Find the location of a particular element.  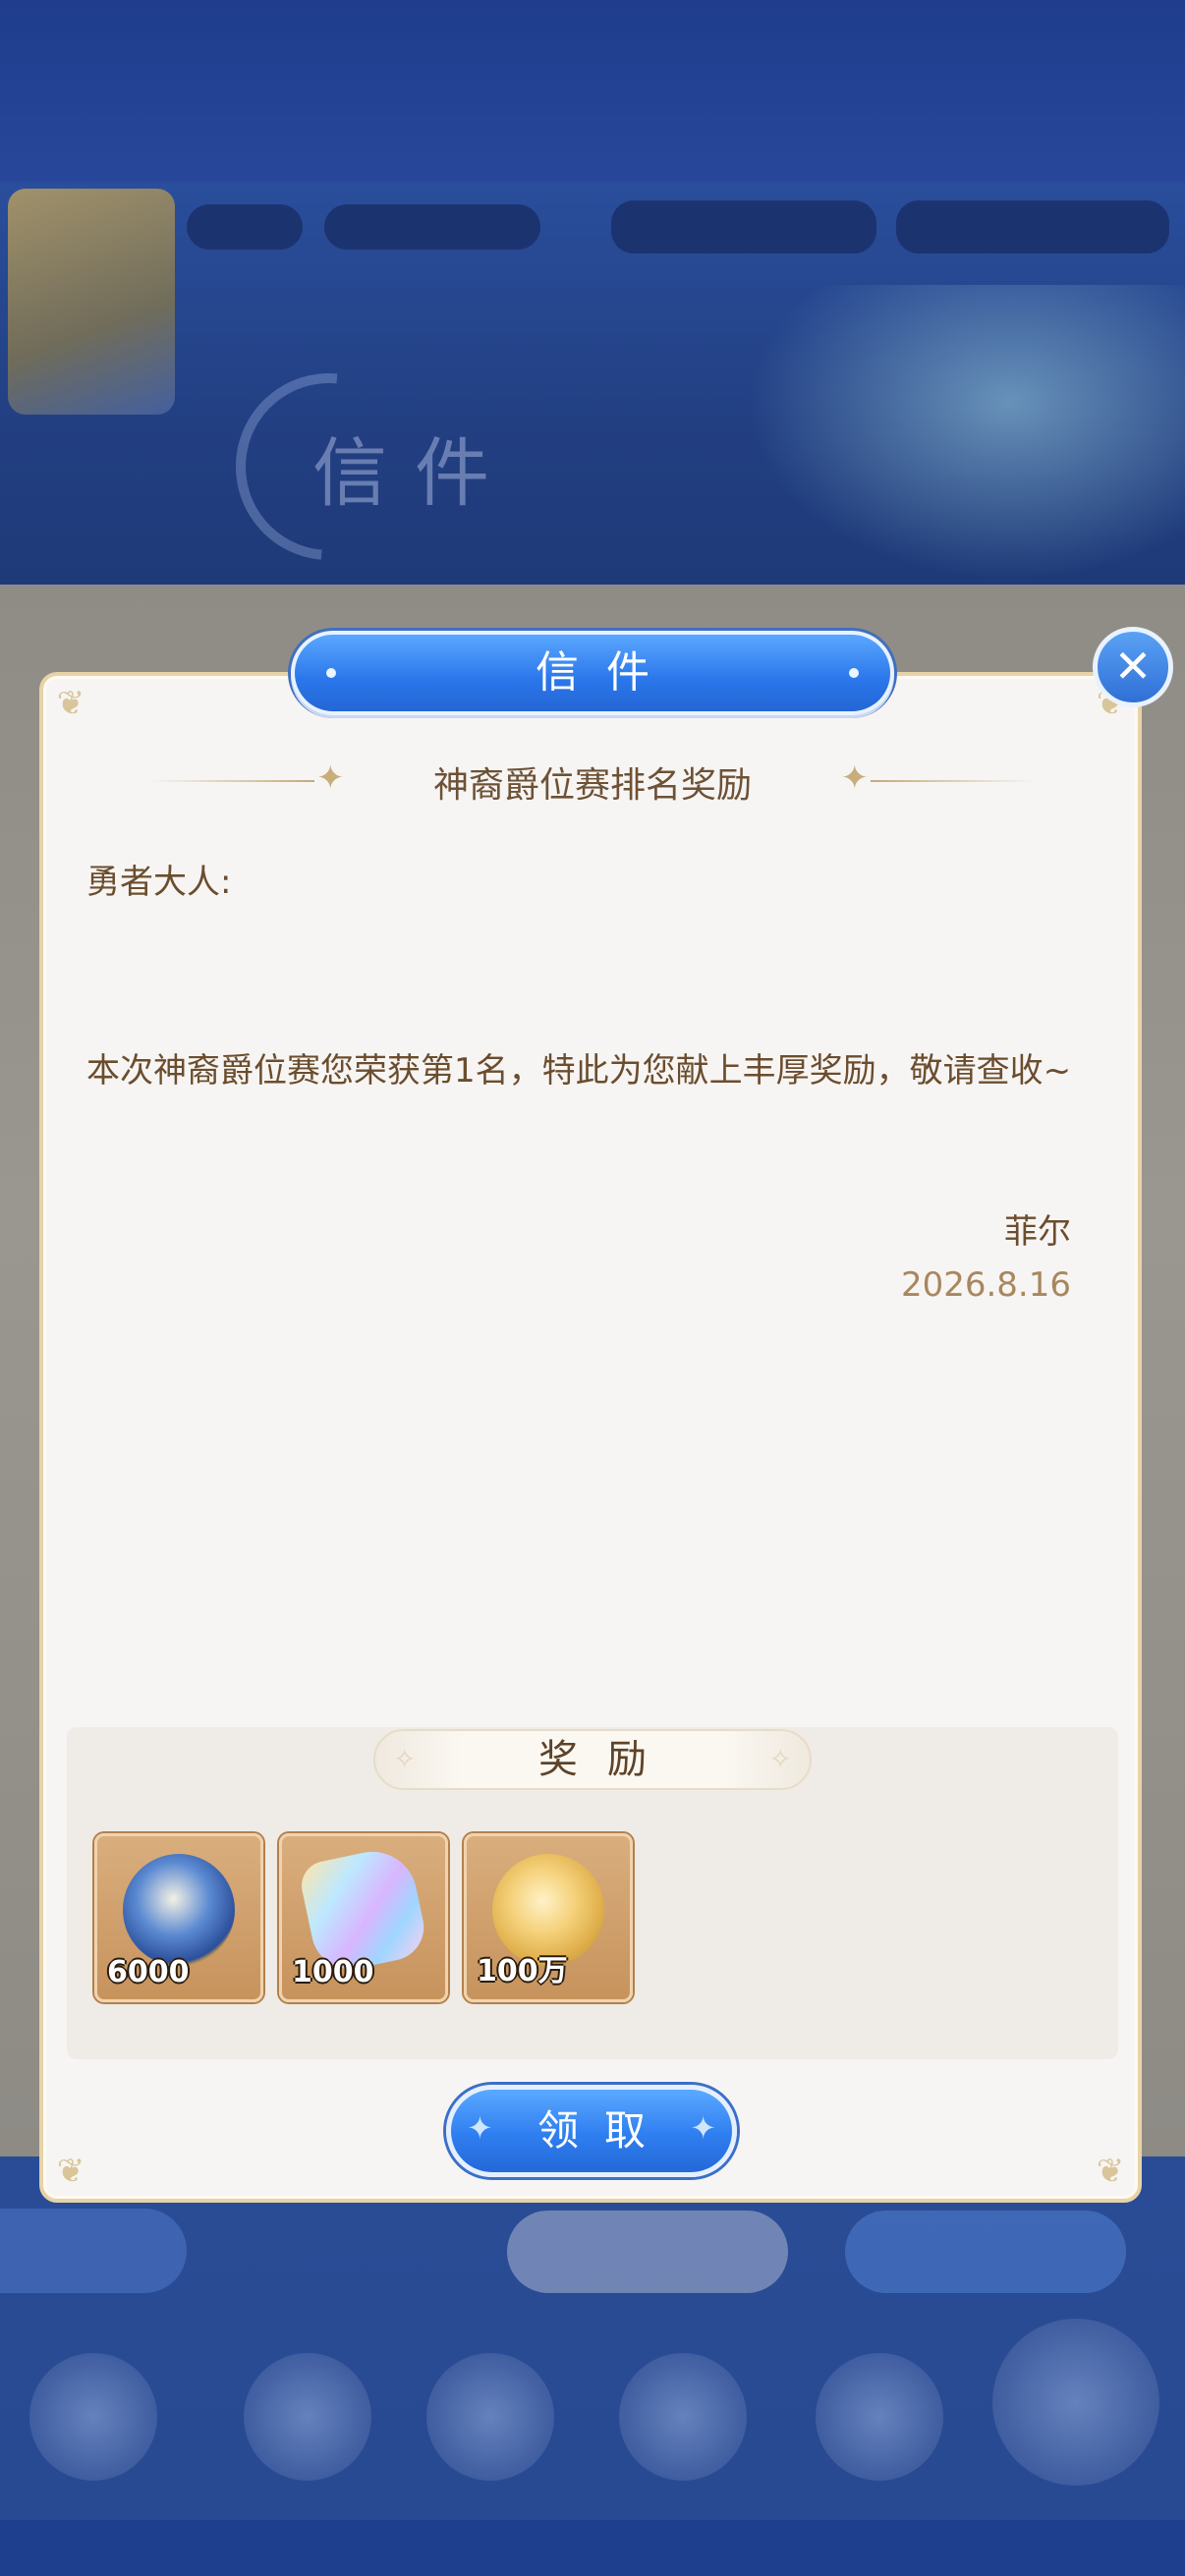

mail-subject-row: ✦ 神裔爵位赛排名奖励 ✦ is located at coordinates (592, 781).